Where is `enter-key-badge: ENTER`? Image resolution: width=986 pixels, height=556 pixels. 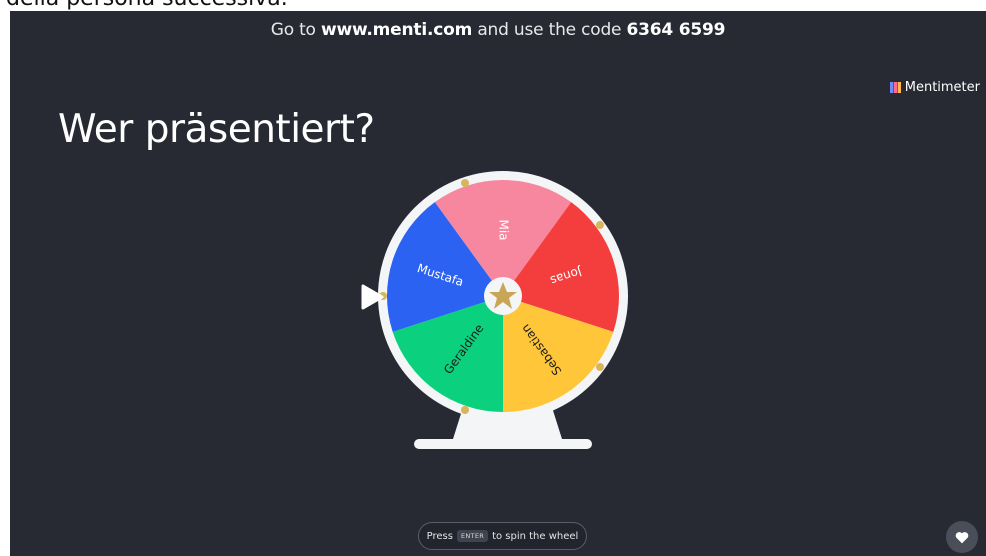 enter-key-badge: ENTER is located at coordinates (472, 536).